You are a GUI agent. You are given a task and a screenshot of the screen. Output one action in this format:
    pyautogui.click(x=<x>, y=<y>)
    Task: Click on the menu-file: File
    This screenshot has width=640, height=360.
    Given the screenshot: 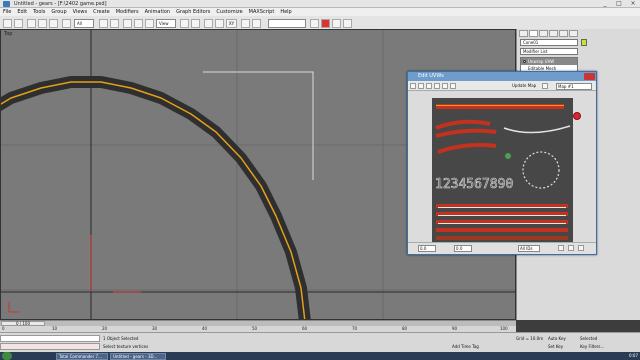 What is the action you would take?
    pyautogui.click(x=7, y=12)
    